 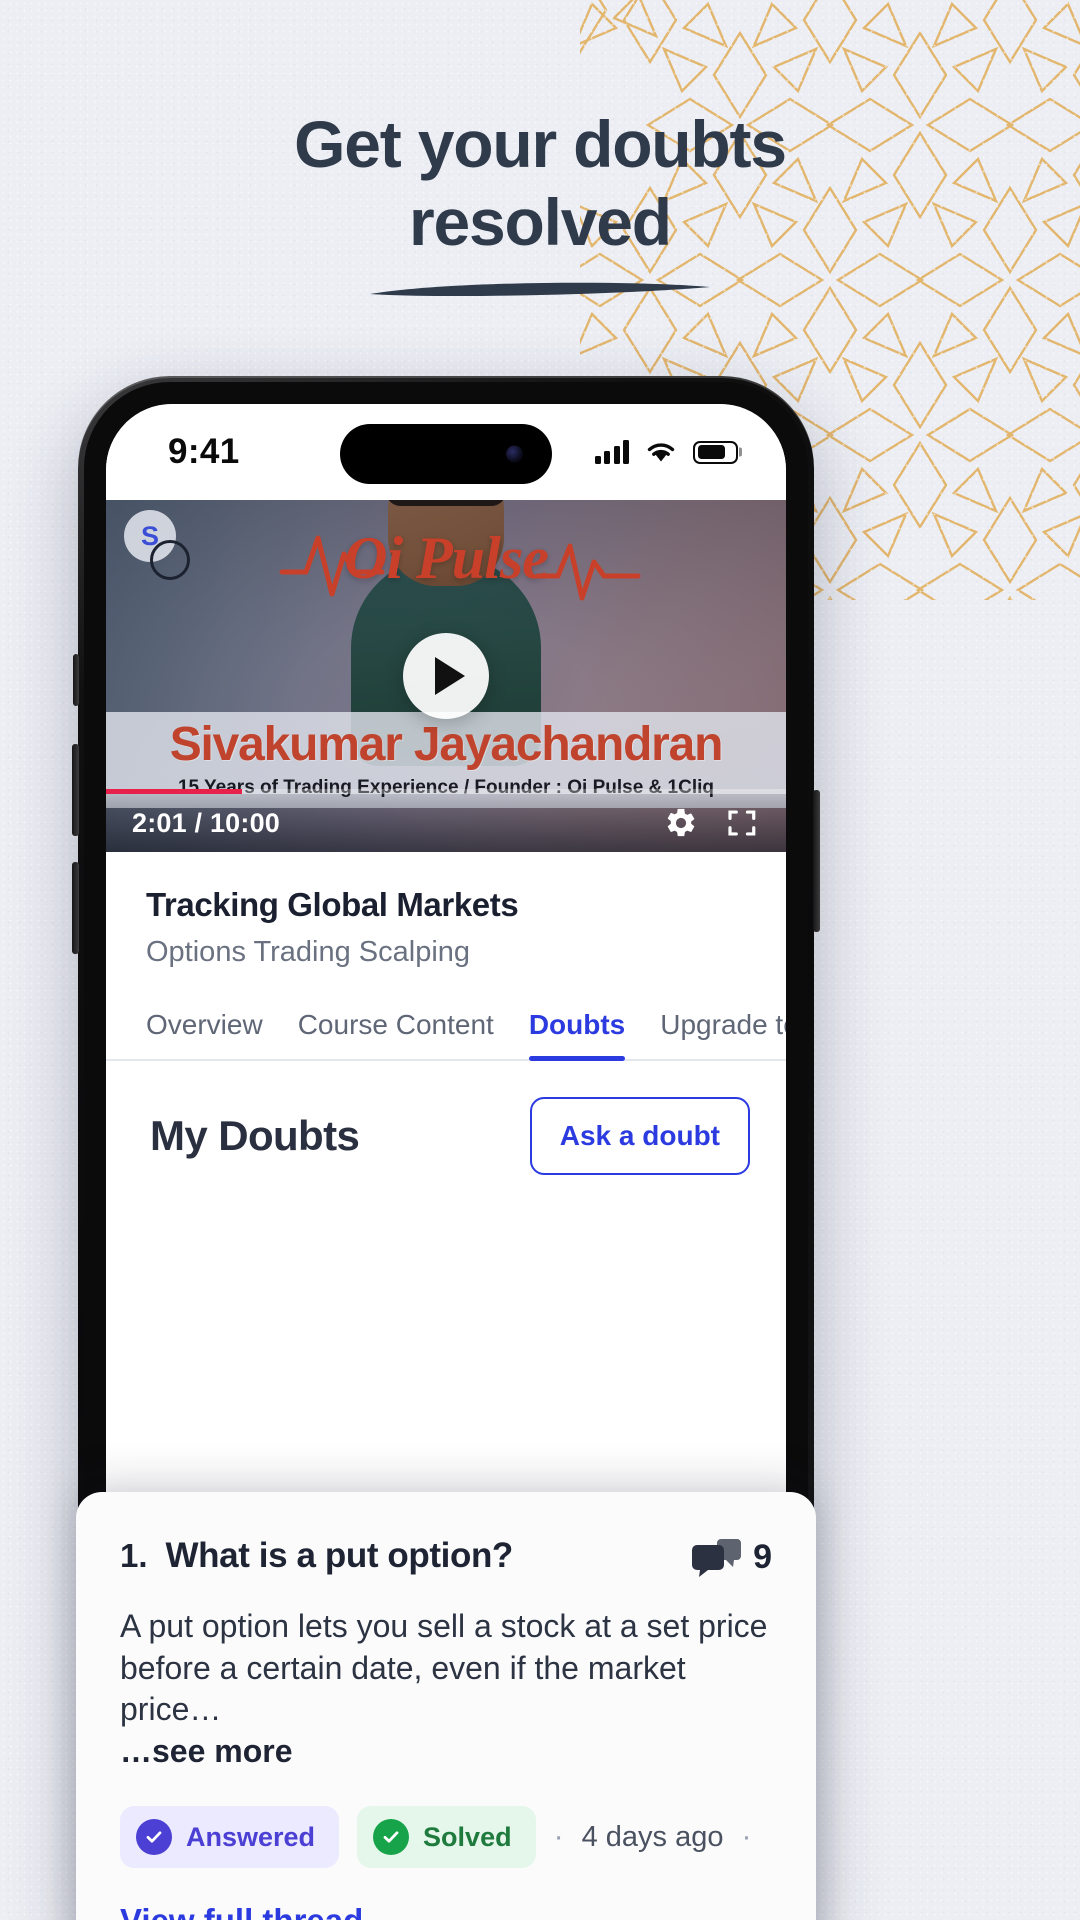 I want to click on doubt-number: 1., so click(x=134, y=1556).